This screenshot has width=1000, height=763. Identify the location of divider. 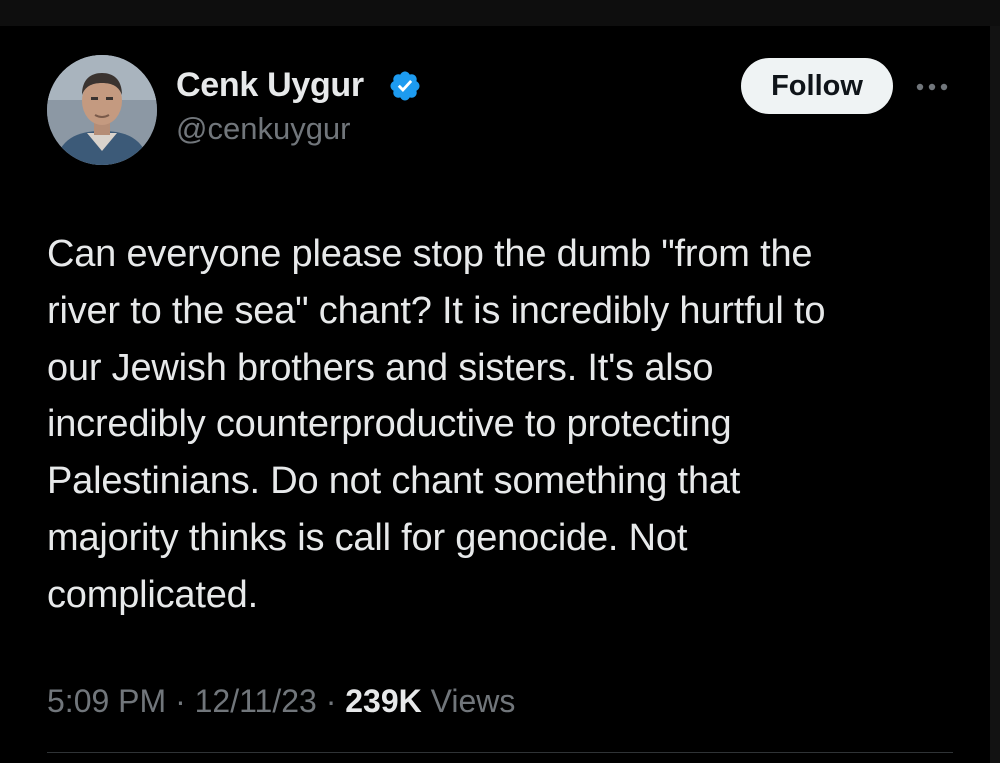
(500, 752).